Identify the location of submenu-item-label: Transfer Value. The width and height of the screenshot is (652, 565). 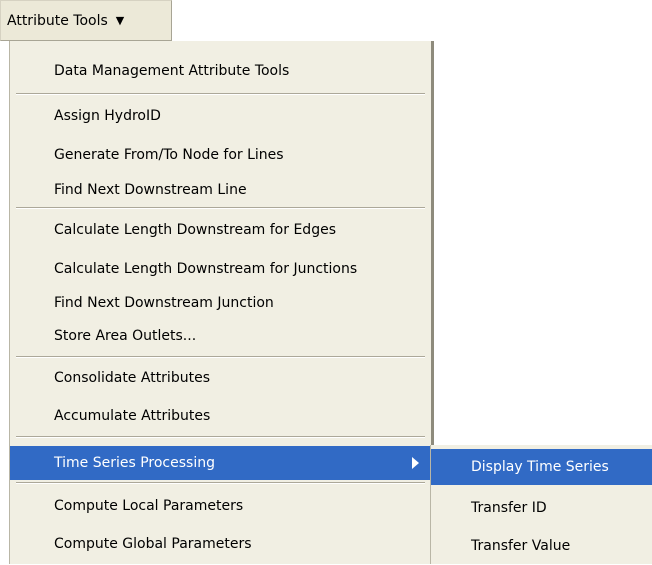
(521, 546).